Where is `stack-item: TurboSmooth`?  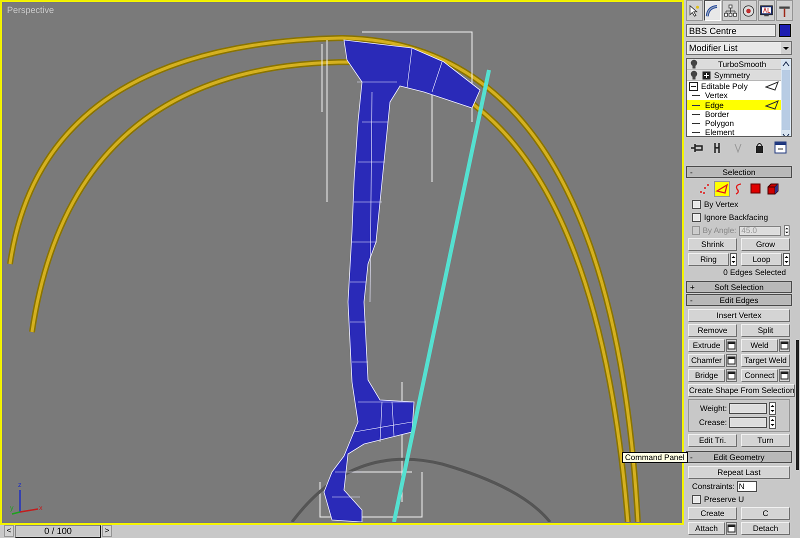
stack-item: TurboSmooth is located at coordinates (734, 64).